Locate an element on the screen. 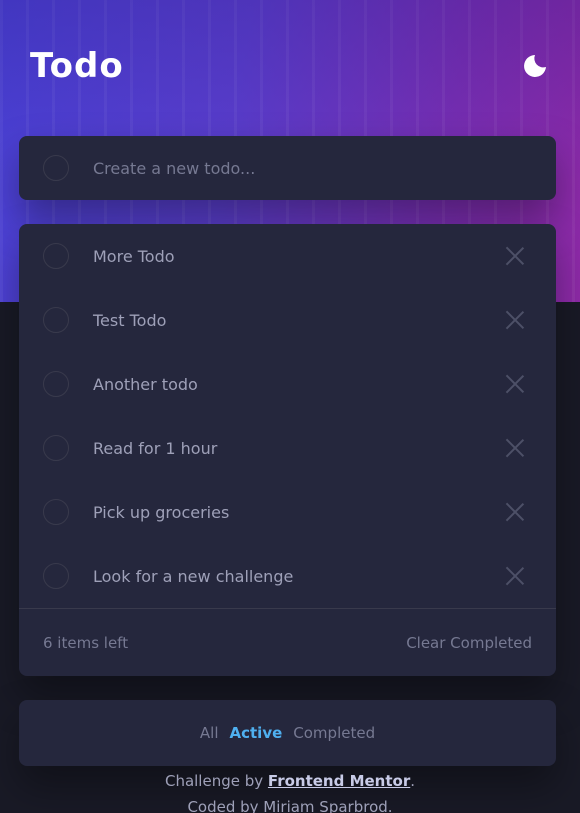 Image resolution: width=580 pixels, height=813 pixels. attribution-challenge-line: Challenge by Frontend Mentor. is located at coordinates (290, 781).